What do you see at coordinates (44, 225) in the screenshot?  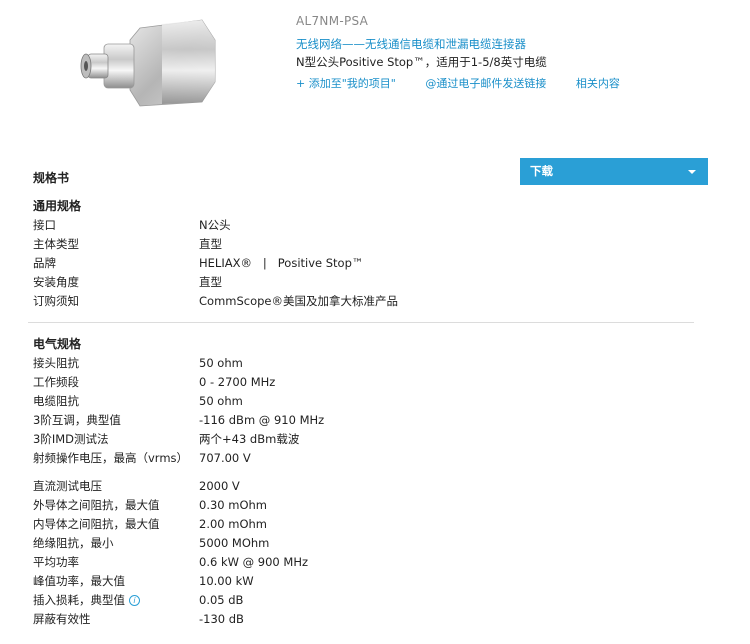 I see `spec-label: 接口` at bounding box center [44, 225].